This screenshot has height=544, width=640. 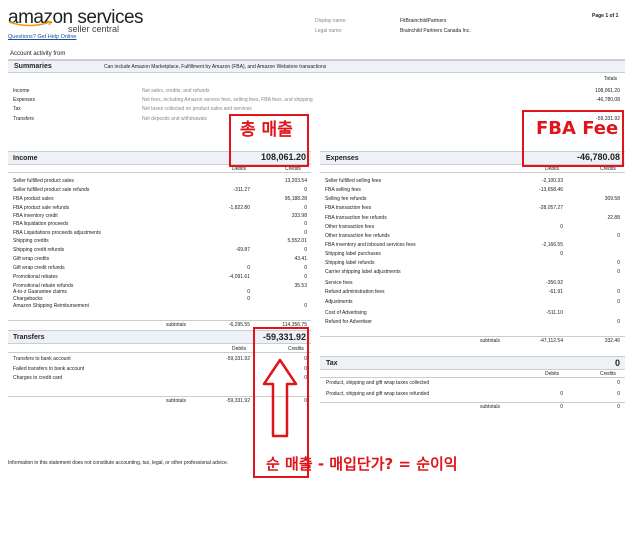 What do you see at coordinates (551, 190) in the screenshot?
I see `table-row-debit: -13,658.46` at bounding box center [551, 190].